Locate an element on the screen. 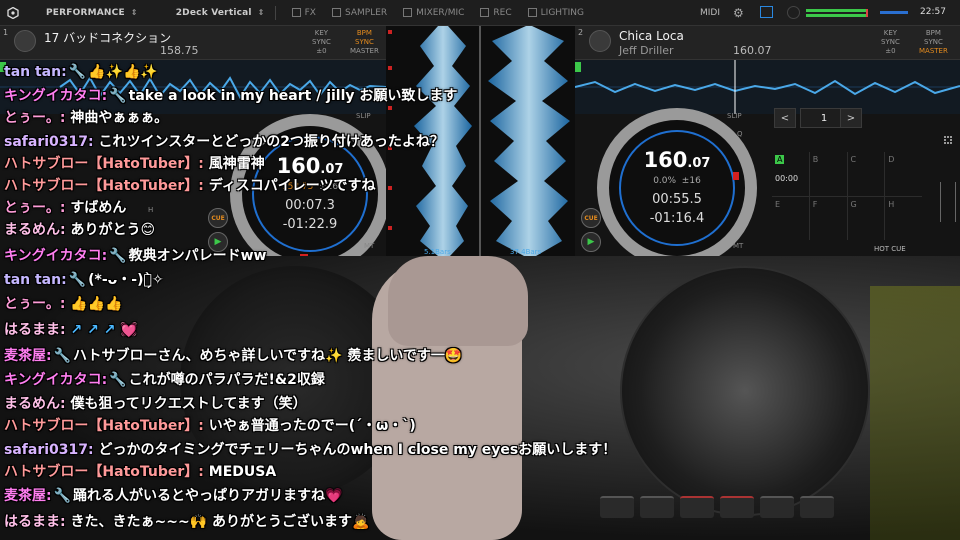 The width and height of the screenshot is (960, 540). chat-text: (*-ᴗ・-)ｰ̗̀✧ is located at coordinates (126, 280).